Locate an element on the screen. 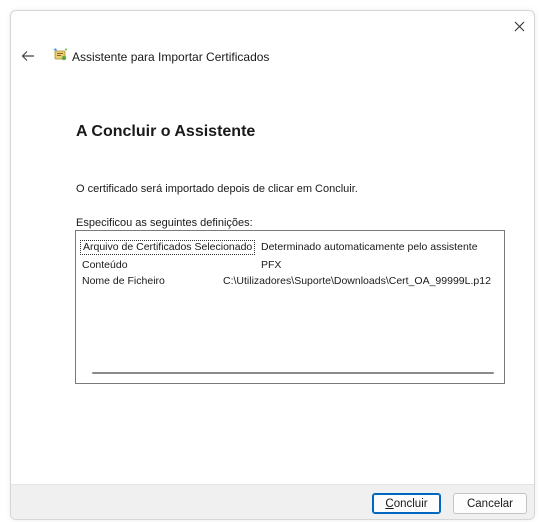 This screenshot has width=539, height=522. button-bar: Concluir Cancelar is located at coordinates (272, 501).